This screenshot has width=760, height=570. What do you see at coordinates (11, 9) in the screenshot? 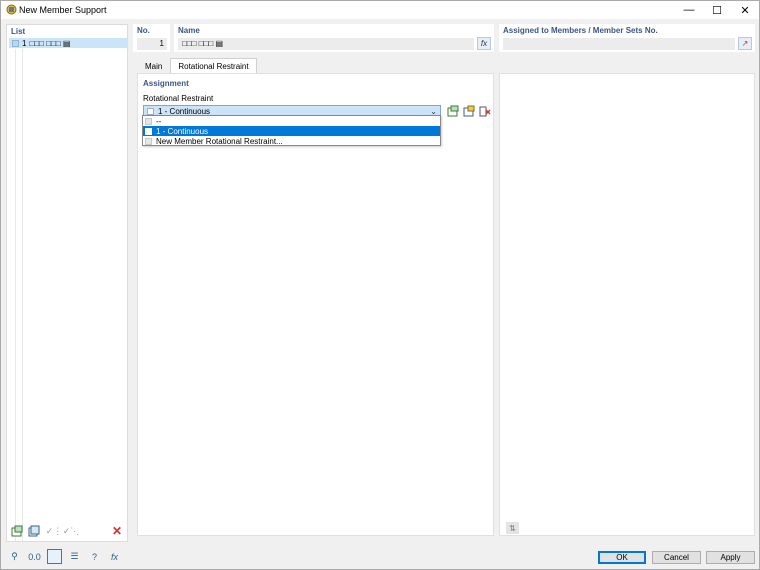
I see `app-icon` at bounding box center [11, 9].